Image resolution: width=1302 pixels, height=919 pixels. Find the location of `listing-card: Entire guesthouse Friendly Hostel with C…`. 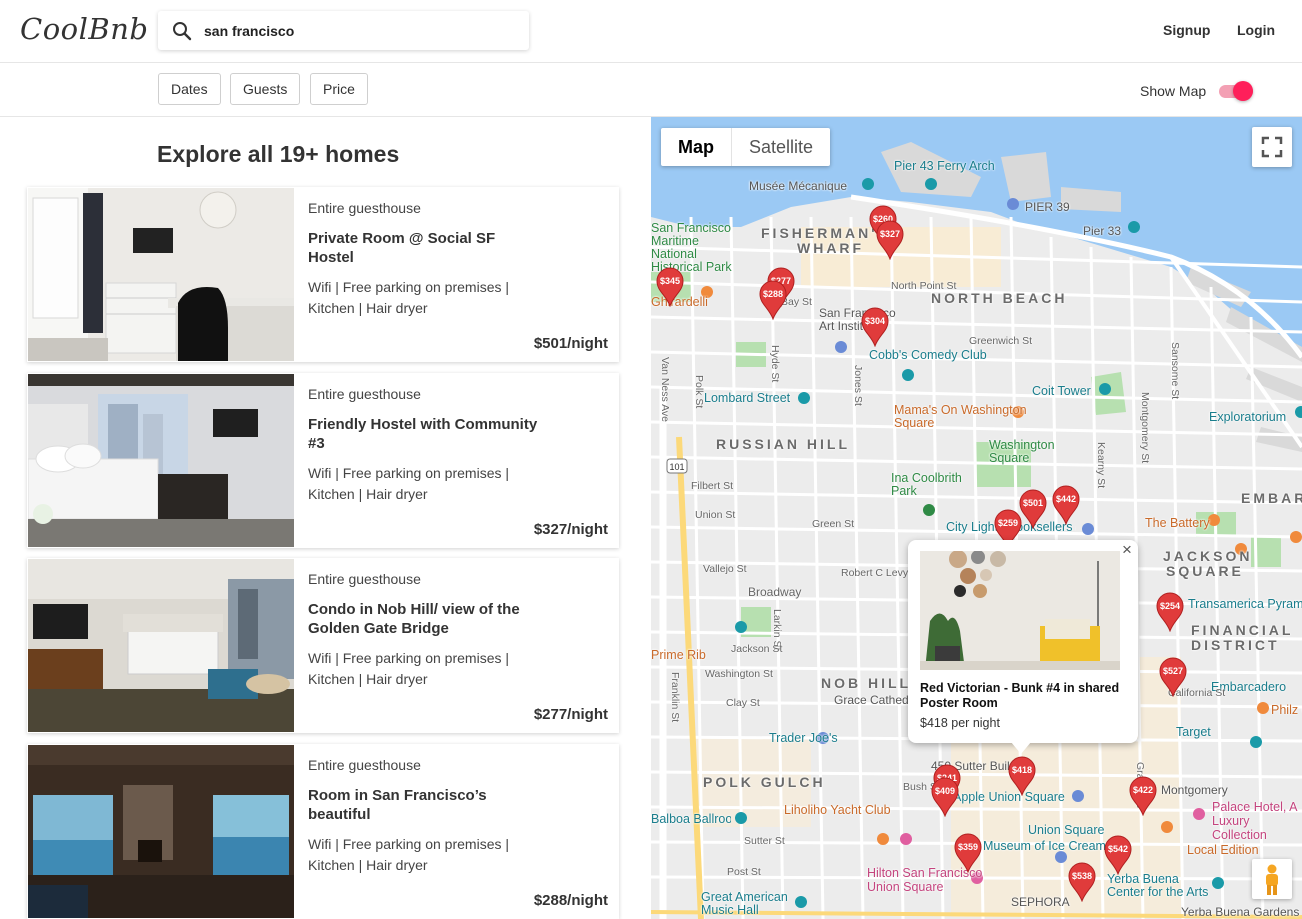

listing-card: Entire guesthouse Friendly Hostel with C… is located at coordinates (323, 460).